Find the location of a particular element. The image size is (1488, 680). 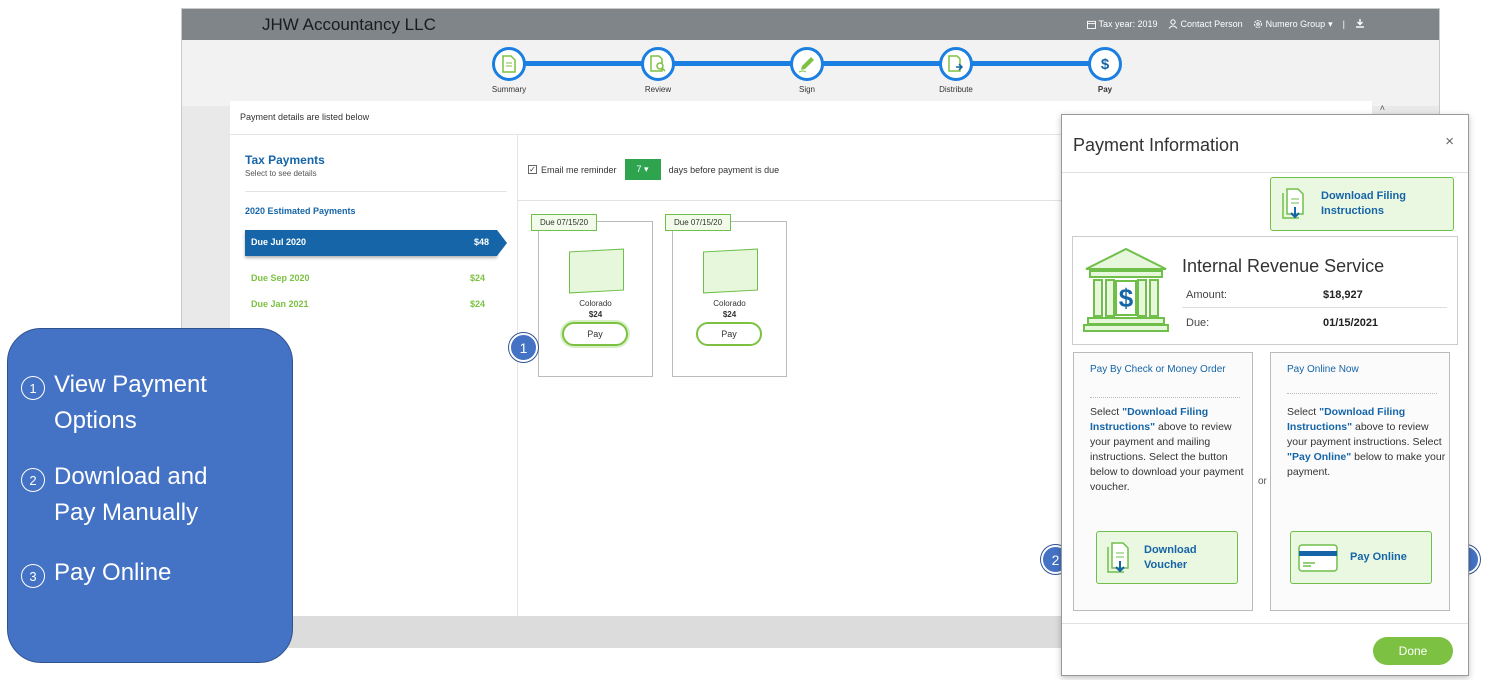

tax-year-selector: Tax year: 2019 is located at coordinates (1122, 24).